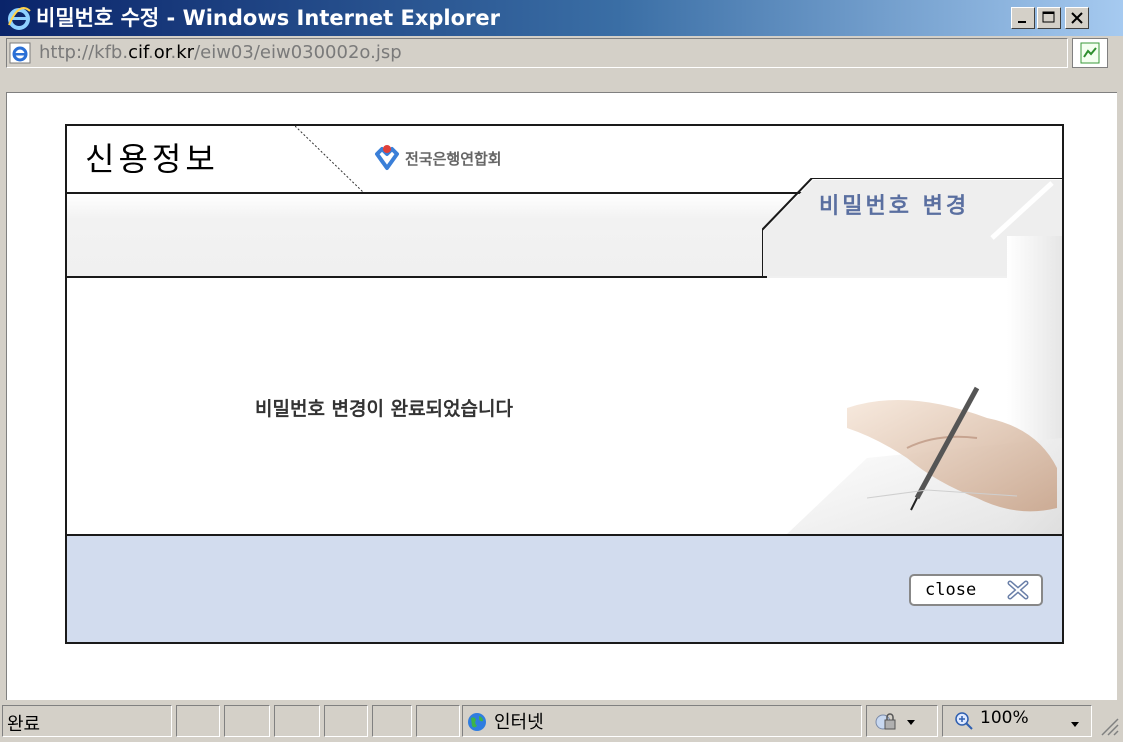 The height and width of the screenshot is (742, 1123). I want to click on zoom-icon, so click(964, 721).